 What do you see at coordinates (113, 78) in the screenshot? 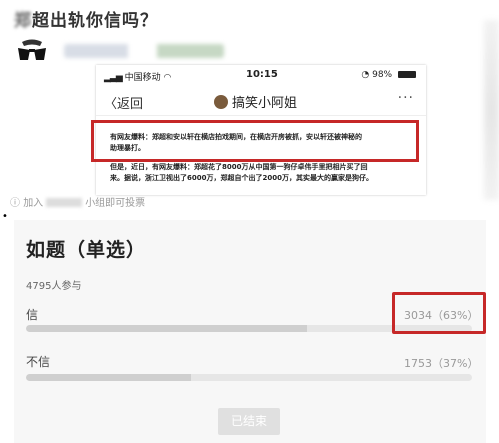
I see `signal-icon: ▂▃▅` at bounding box center [113, 78].